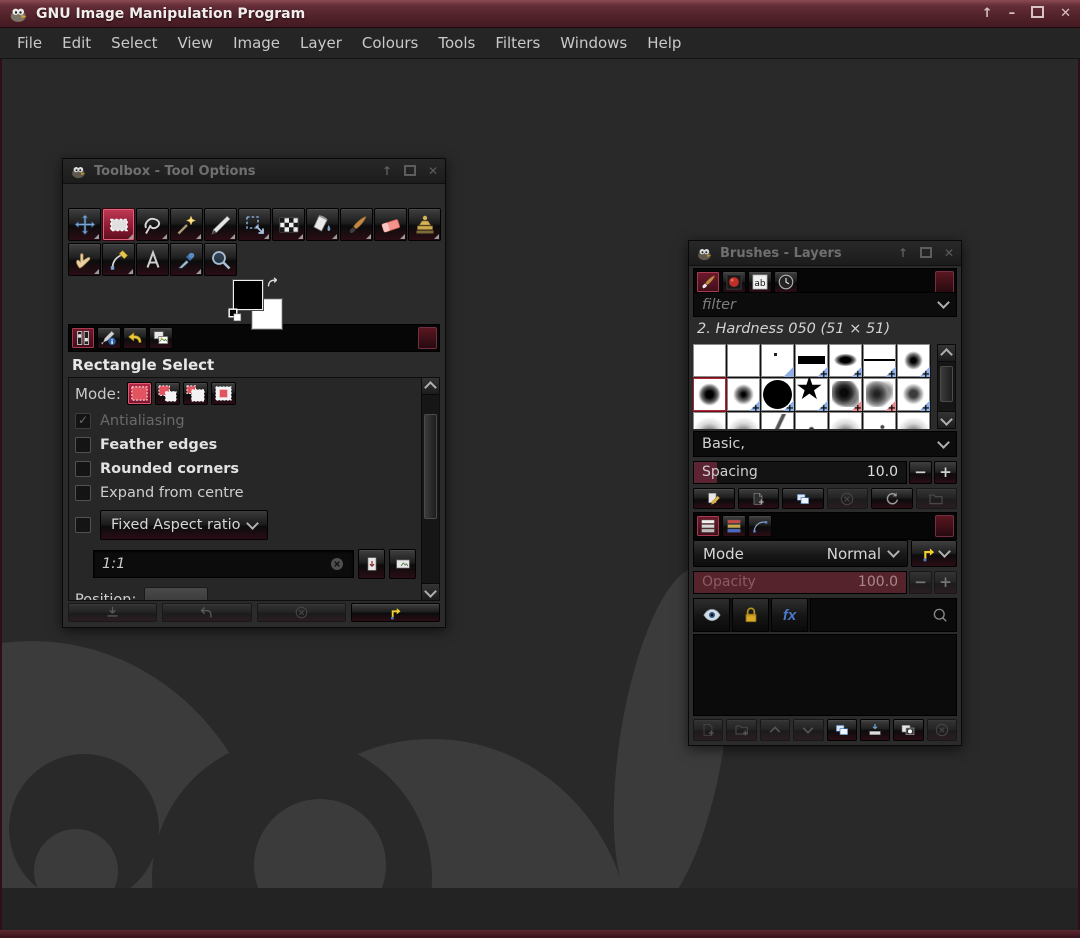 This screenshot has height=938, width=1080. I want to click on spacing-slider: Spacing 10.0, so click(800, 472).